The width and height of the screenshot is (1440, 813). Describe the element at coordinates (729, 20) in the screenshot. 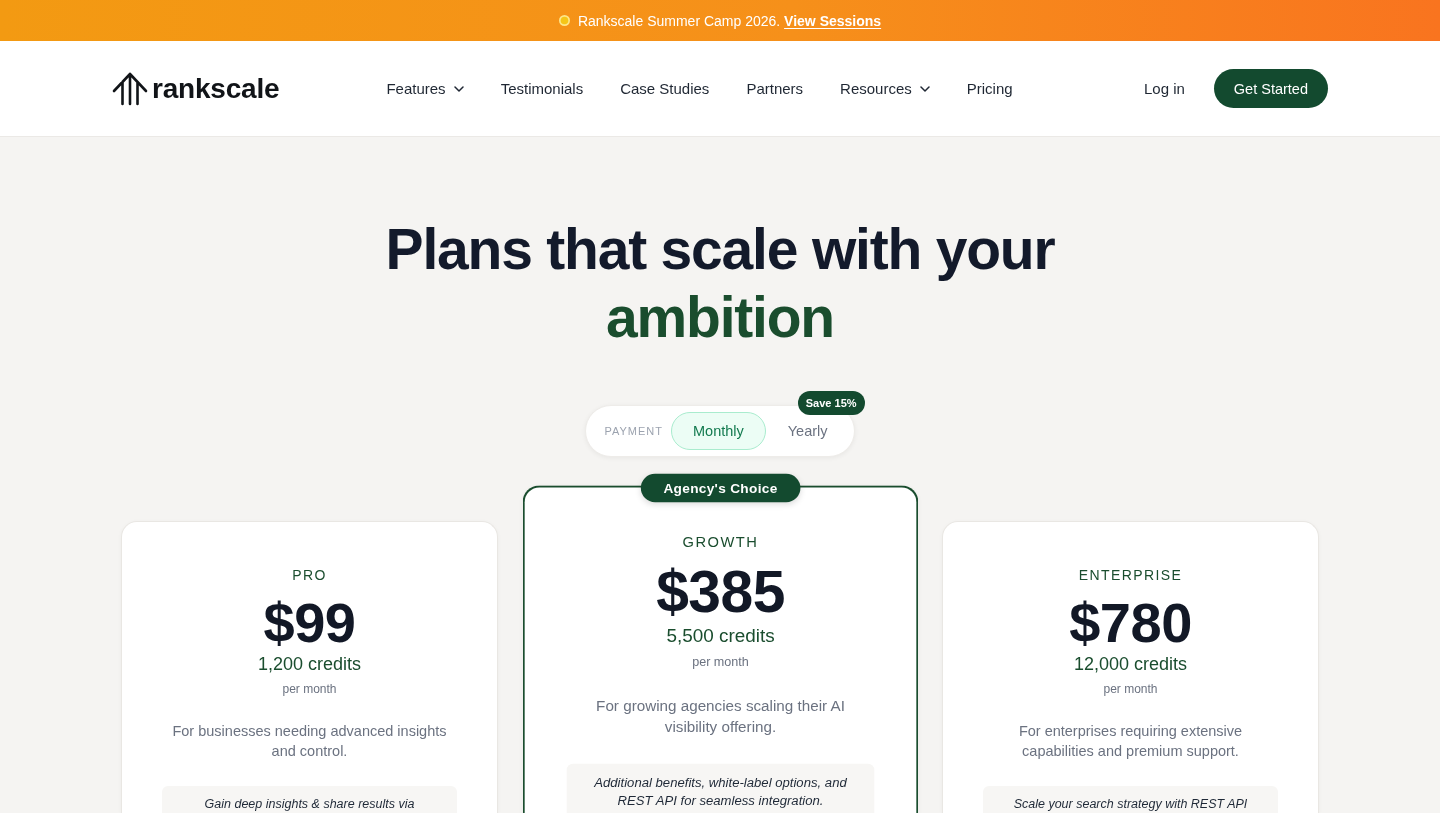

I see `banner-text: Rankscale Summer Camp 2026. View Sessions` at that location.